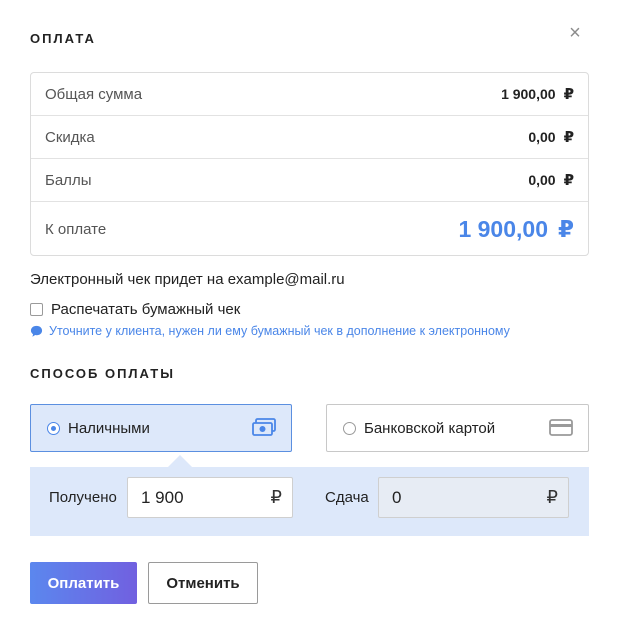  Describe the element at coordinates (196, 497) in the screenshot. I see `received-input` at that location.